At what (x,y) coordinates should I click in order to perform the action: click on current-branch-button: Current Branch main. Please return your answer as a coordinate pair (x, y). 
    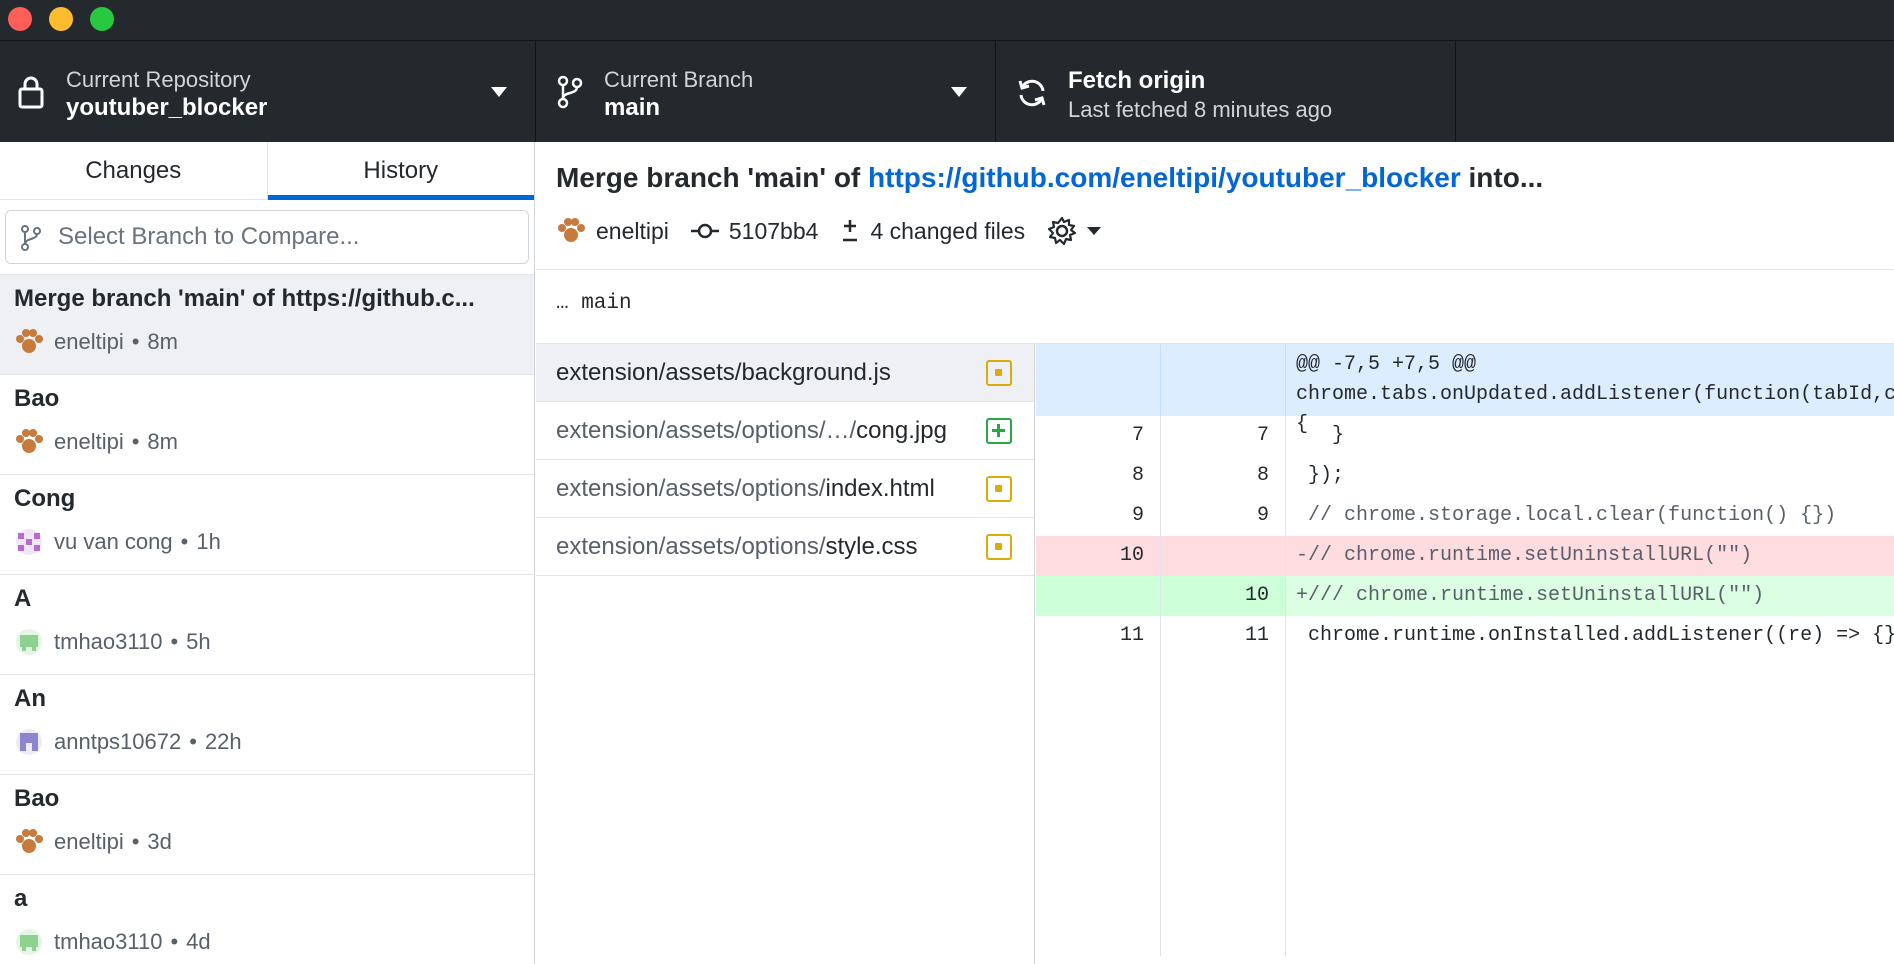
    Looking at the image, I should click on (766, 91).